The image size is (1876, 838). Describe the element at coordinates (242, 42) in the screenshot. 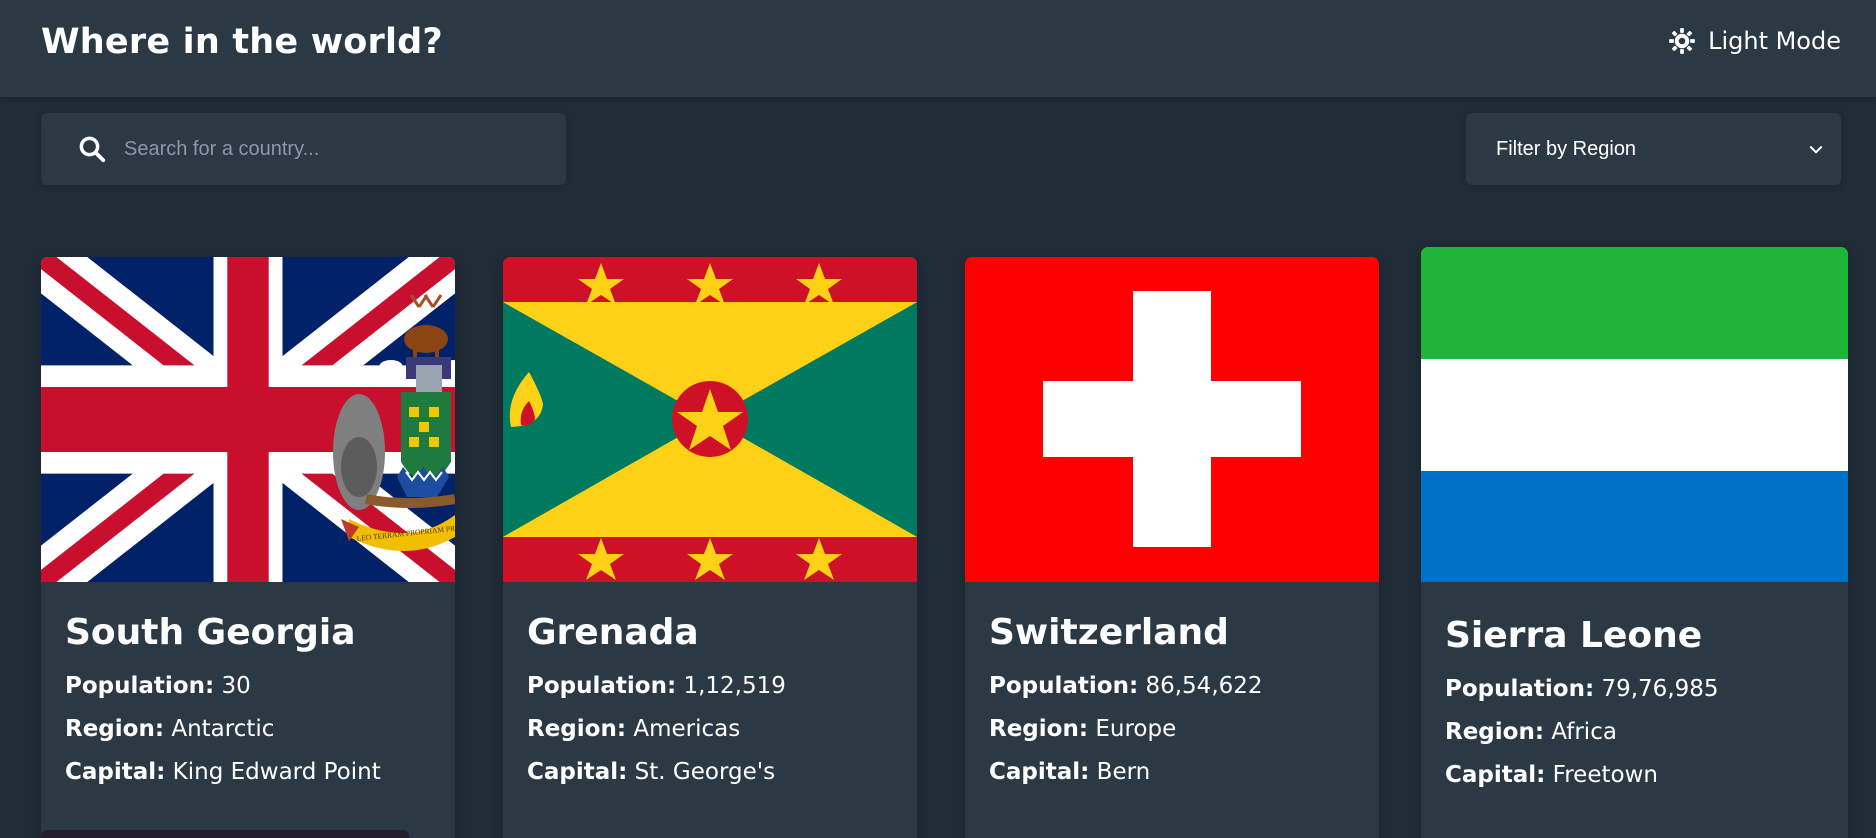

I see `app-title: Where in the world?` at that location.